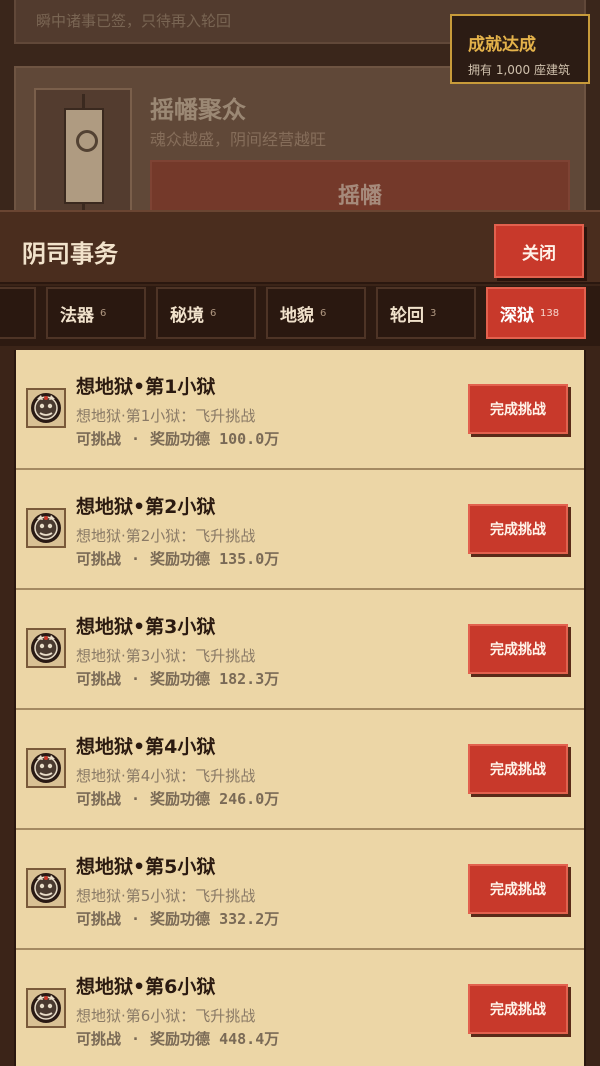 The height and width of the screenshot is (1066, 600). I want to click on tab-partial-left, so click(18, 313).